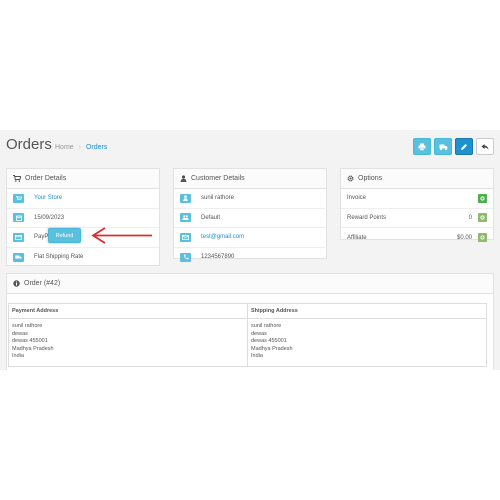  I want to click on order-details-heading: Order Details, so click(83, 179).